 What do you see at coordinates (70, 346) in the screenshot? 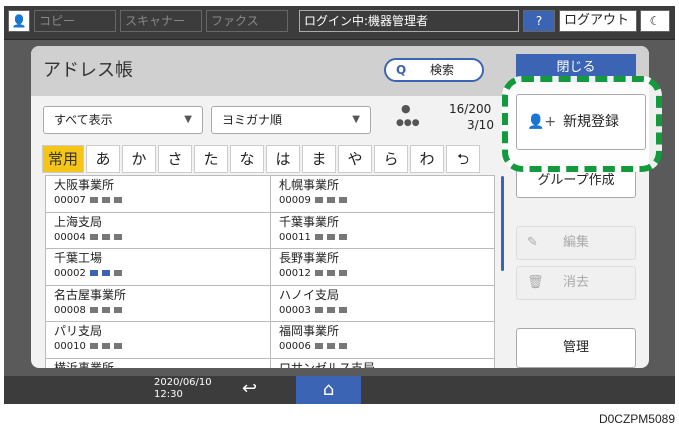
I see `entry-number-text: 00010` at bounding box center [70, 346].